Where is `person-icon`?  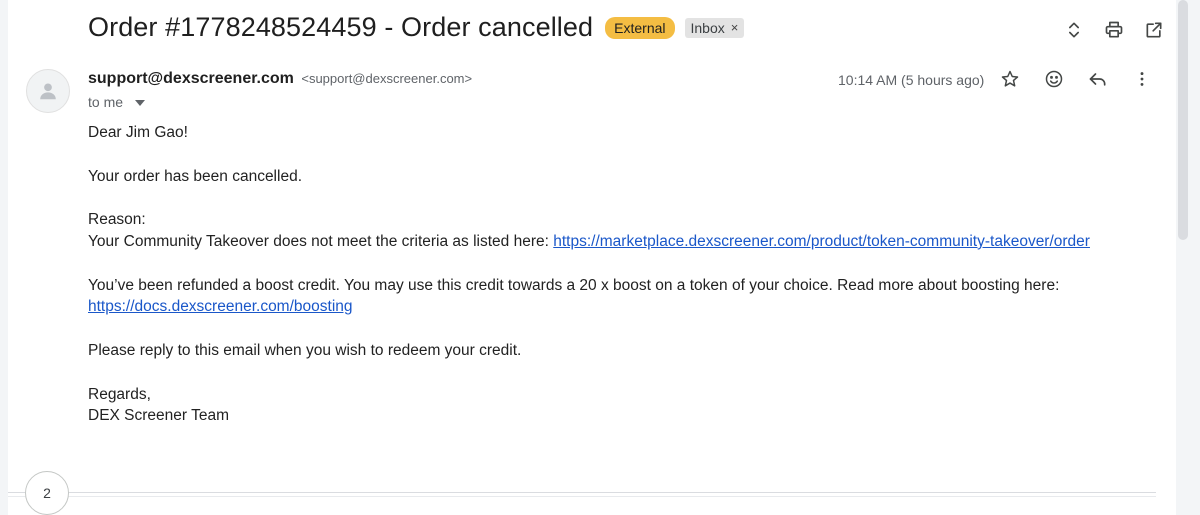 person-icon is located at coordinates (48, 91).